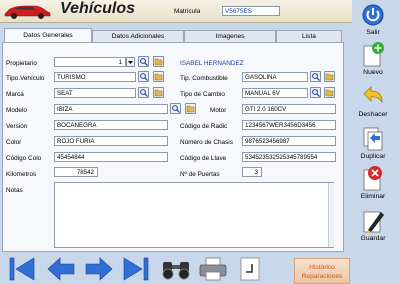 This screenshot has height=284, width=400. Describe the element at coordinates (48, 35) in the screenshot. I see `tab-datos-generales: Datos Generales` at that location.